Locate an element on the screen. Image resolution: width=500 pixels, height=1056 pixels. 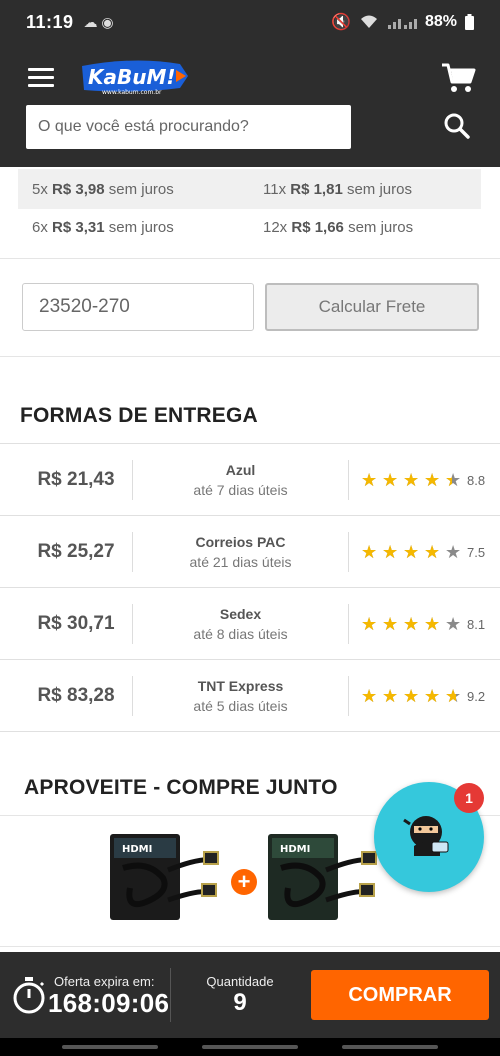
shipping-calculator: Calcular Frete is located at coordinates (250, 308).